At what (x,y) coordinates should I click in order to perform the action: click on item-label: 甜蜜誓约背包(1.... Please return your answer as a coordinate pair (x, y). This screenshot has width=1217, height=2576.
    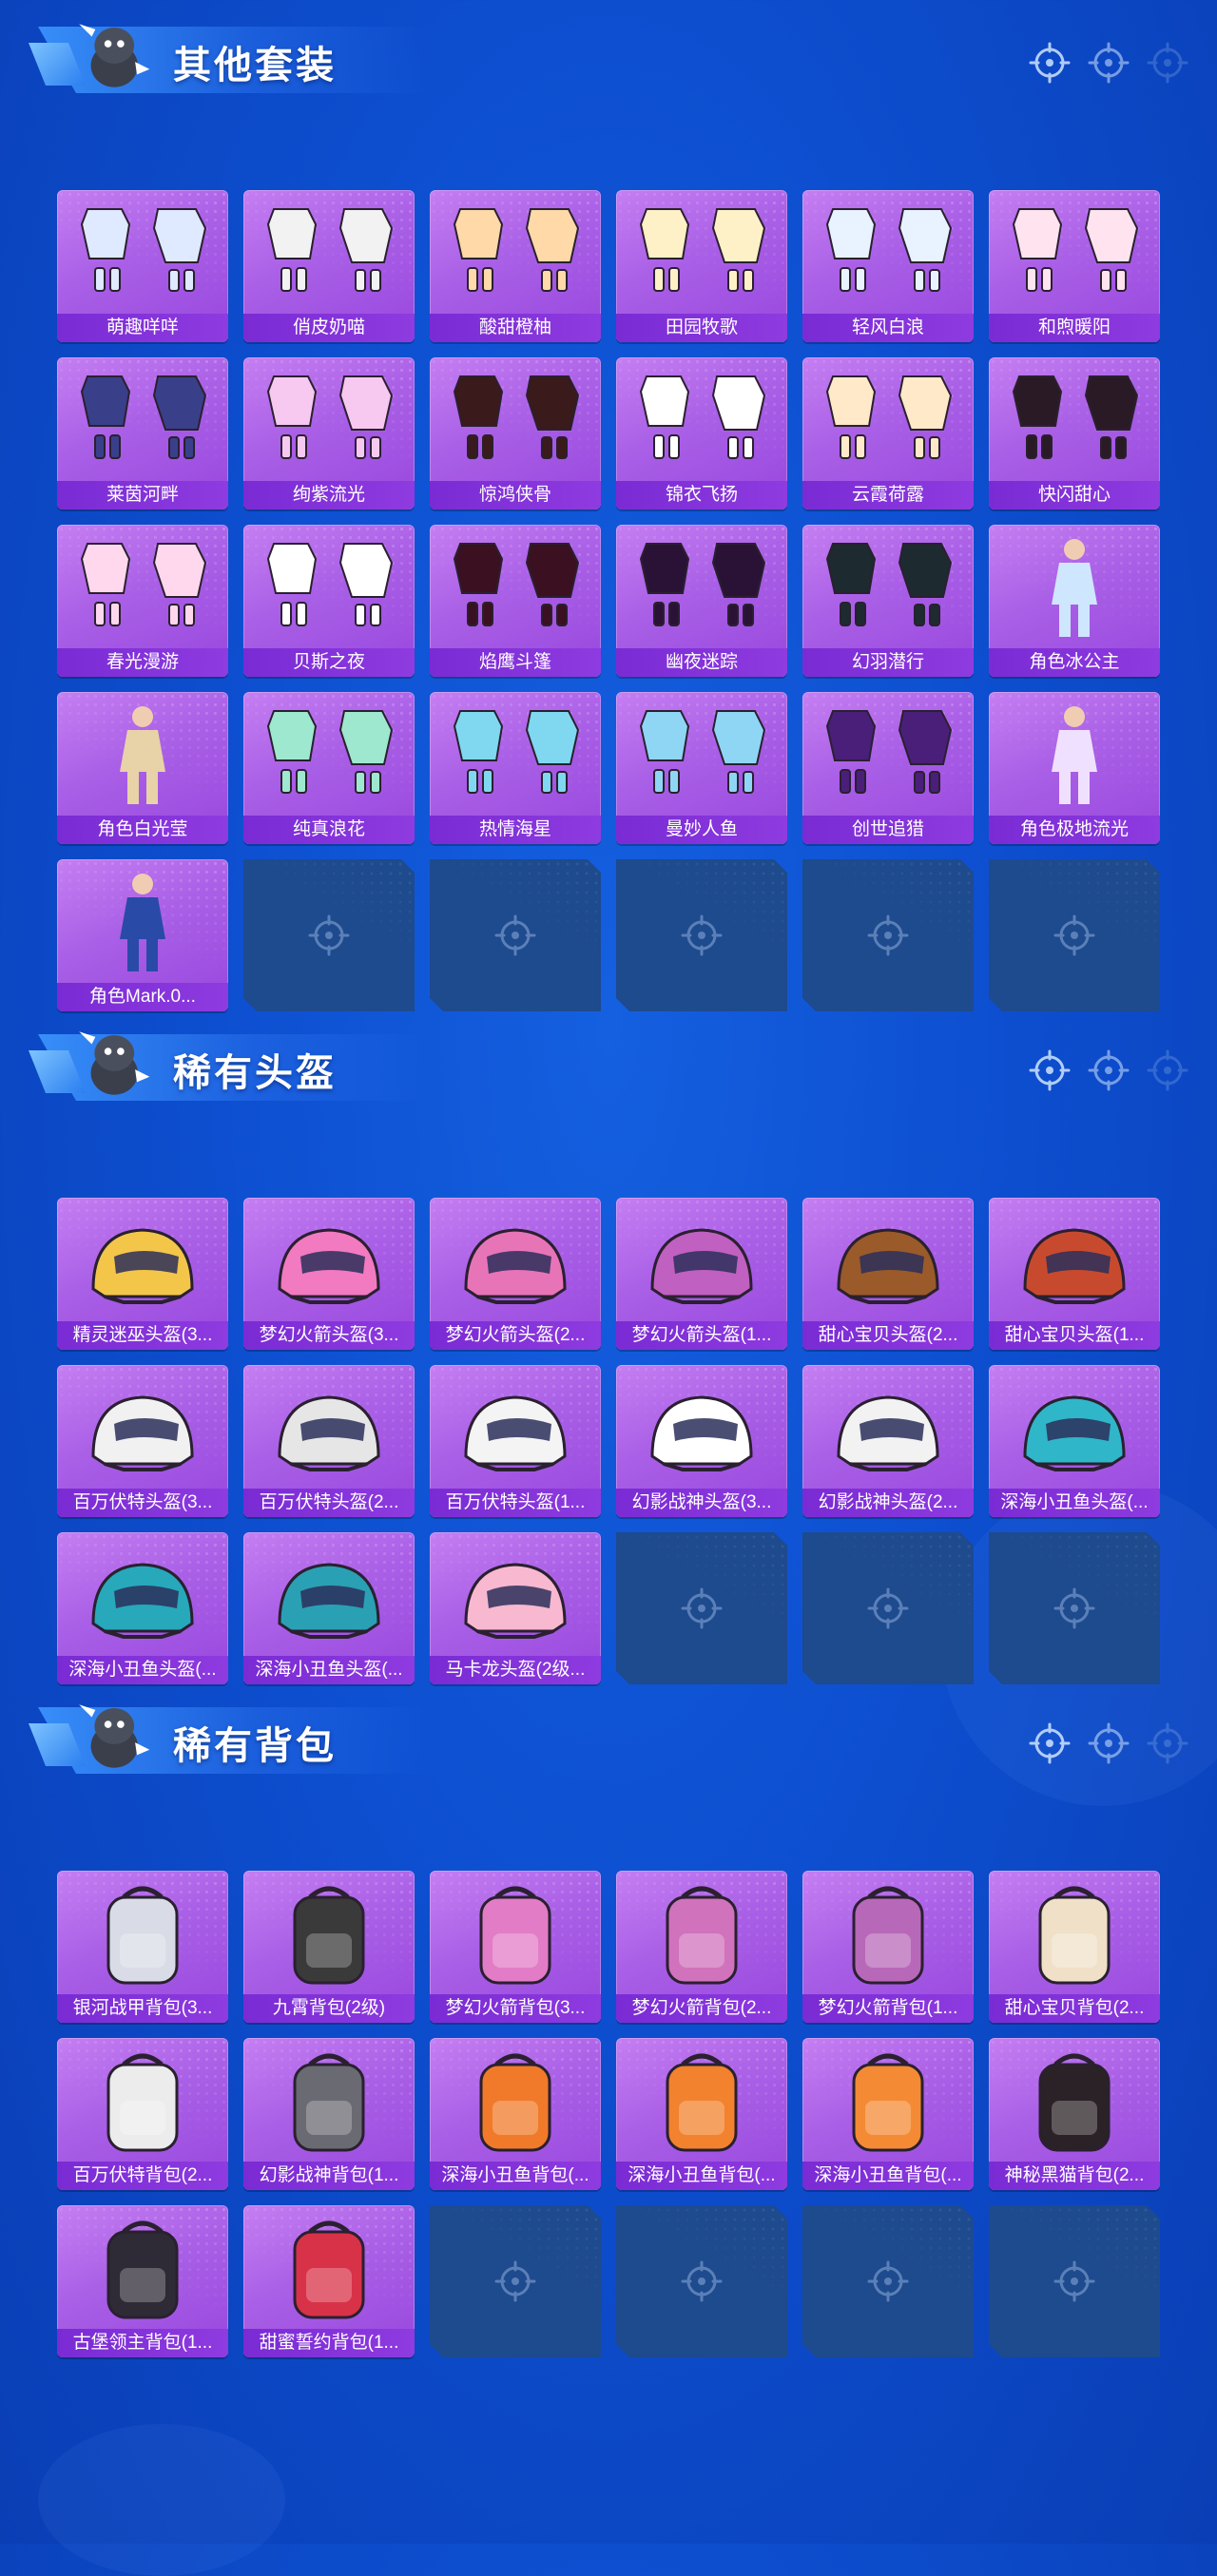
    Looking at the image, I should click on (329, 2343).